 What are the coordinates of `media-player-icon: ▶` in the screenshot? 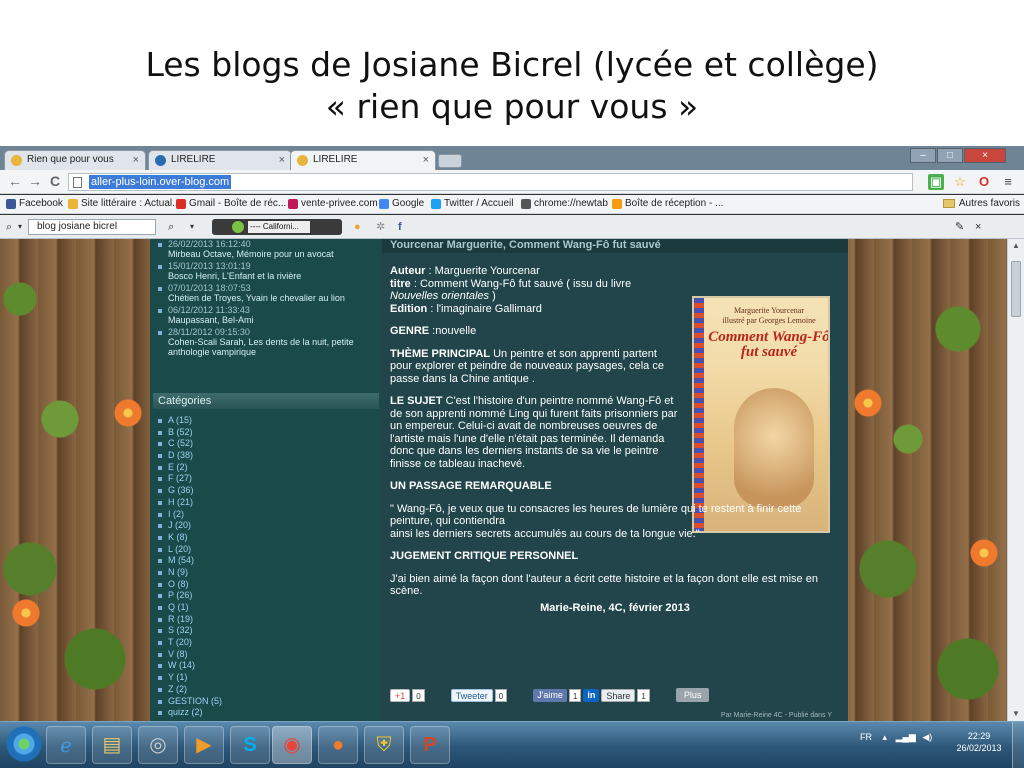 It's located at (204, 745).